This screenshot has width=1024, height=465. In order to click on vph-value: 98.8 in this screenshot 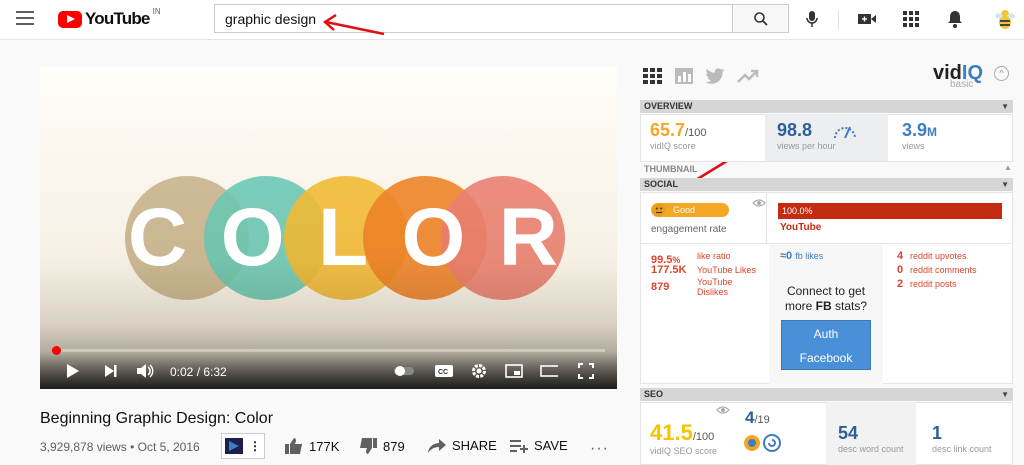, I will do `click(795, 130)`.